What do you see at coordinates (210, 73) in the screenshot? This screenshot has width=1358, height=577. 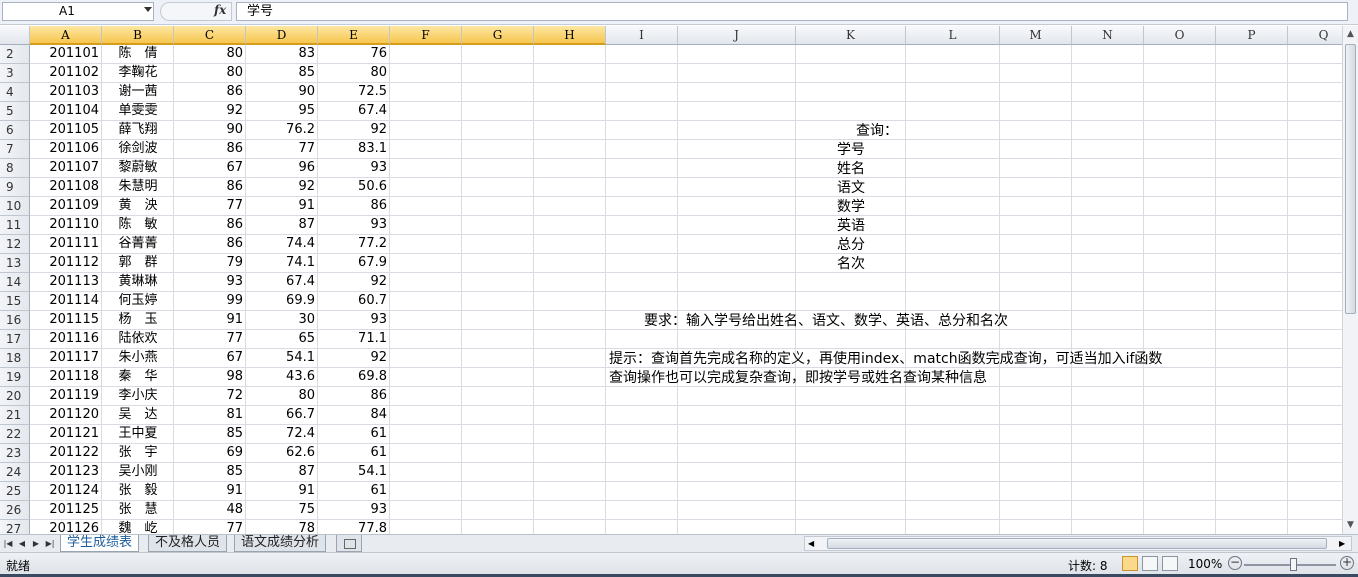 I see `cell-c: 80` at bounding box center [210, 73].